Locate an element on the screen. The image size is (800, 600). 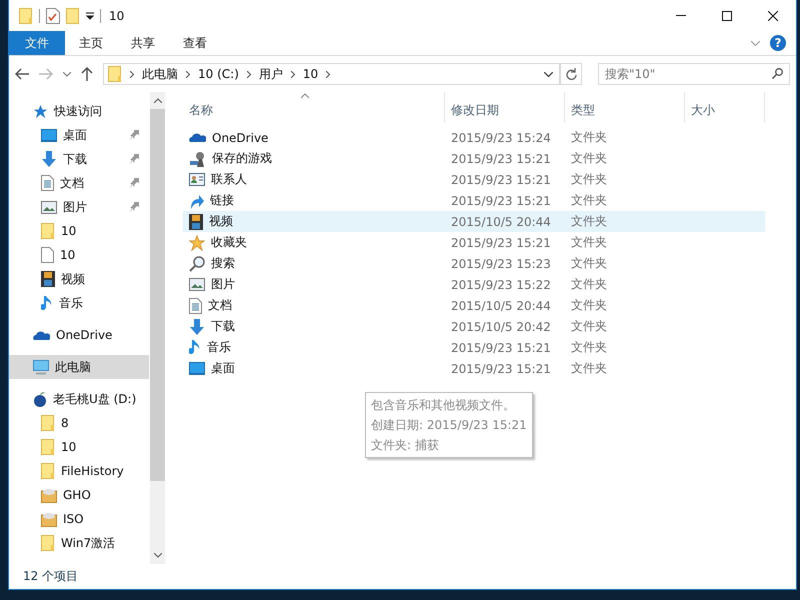
properties-icon is located at coordinates (53, 16).